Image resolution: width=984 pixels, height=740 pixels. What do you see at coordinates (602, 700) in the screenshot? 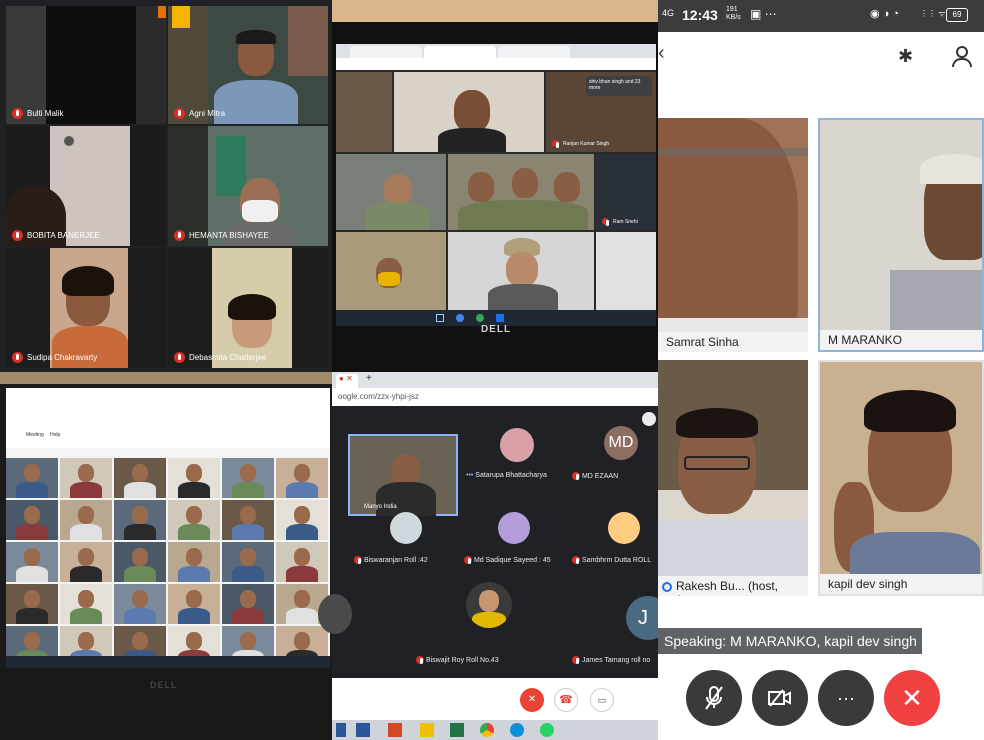
I see `camera-icon: ▭` at bounding box center [602, 700].